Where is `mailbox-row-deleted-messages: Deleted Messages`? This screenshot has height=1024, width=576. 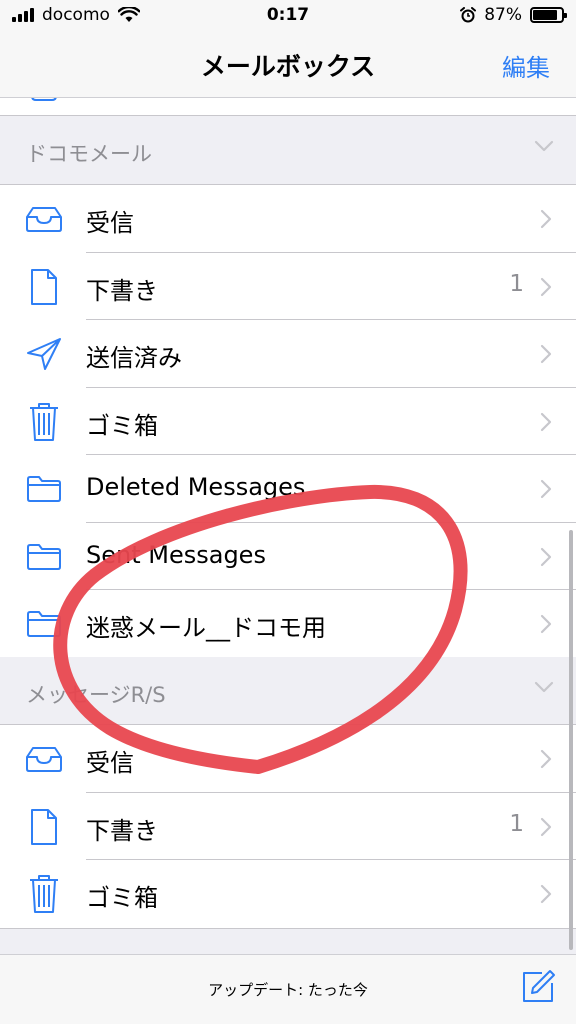 mailbox-row-deleted-messages: Deleted Messages is located at coordinates (288, 489).